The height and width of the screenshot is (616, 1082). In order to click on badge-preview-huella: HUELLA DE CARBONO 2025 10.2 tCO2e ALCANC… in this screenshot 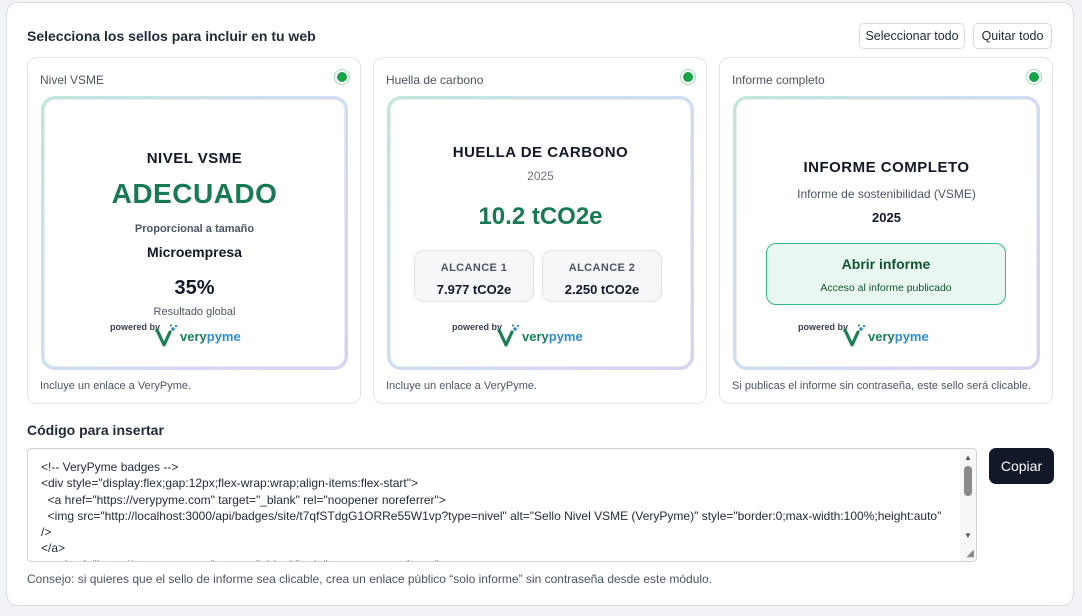, I will do `click(540, 233)`.